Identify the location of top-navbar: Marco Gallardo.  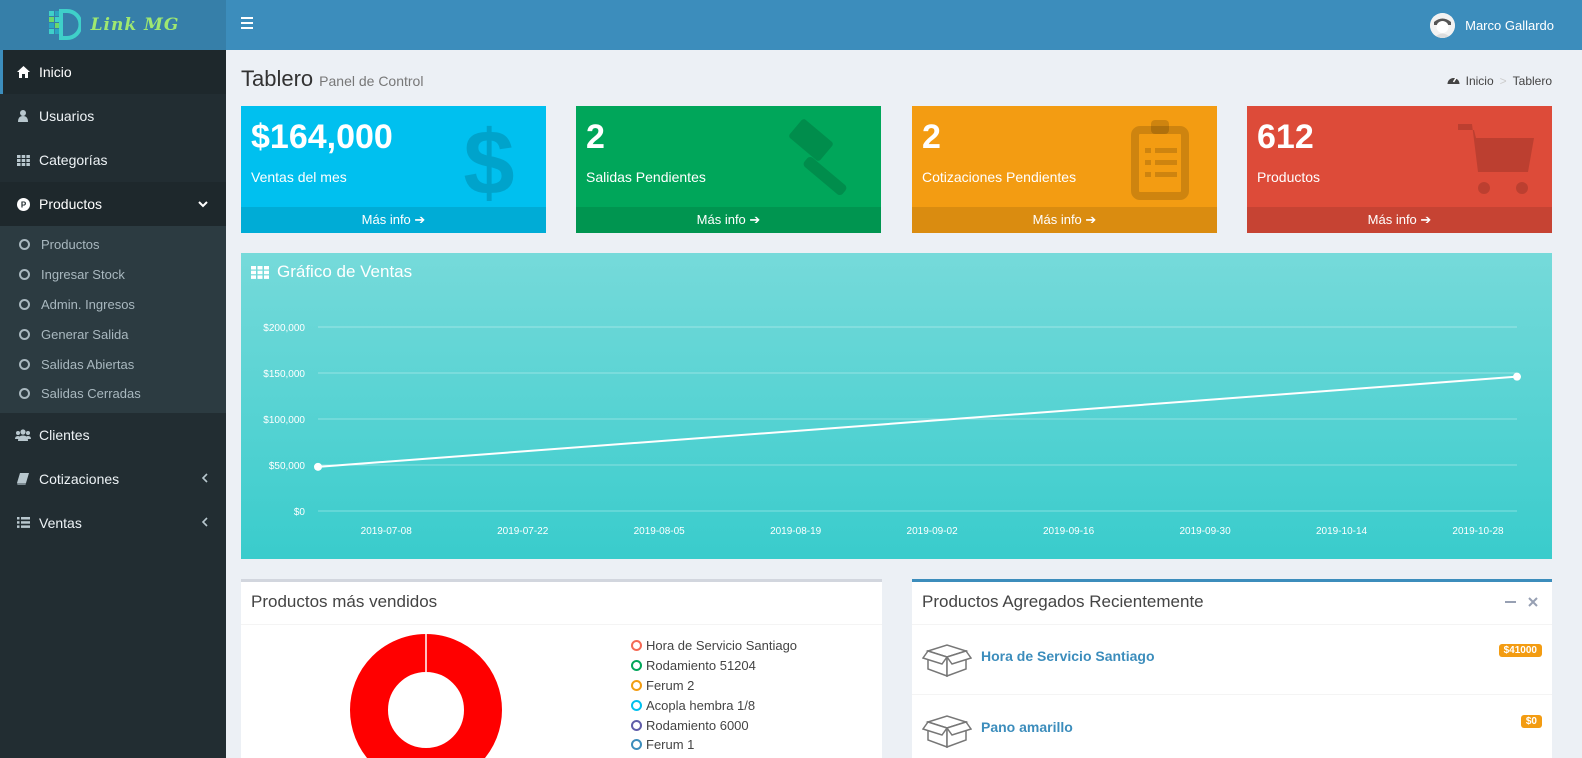
(904, 25).